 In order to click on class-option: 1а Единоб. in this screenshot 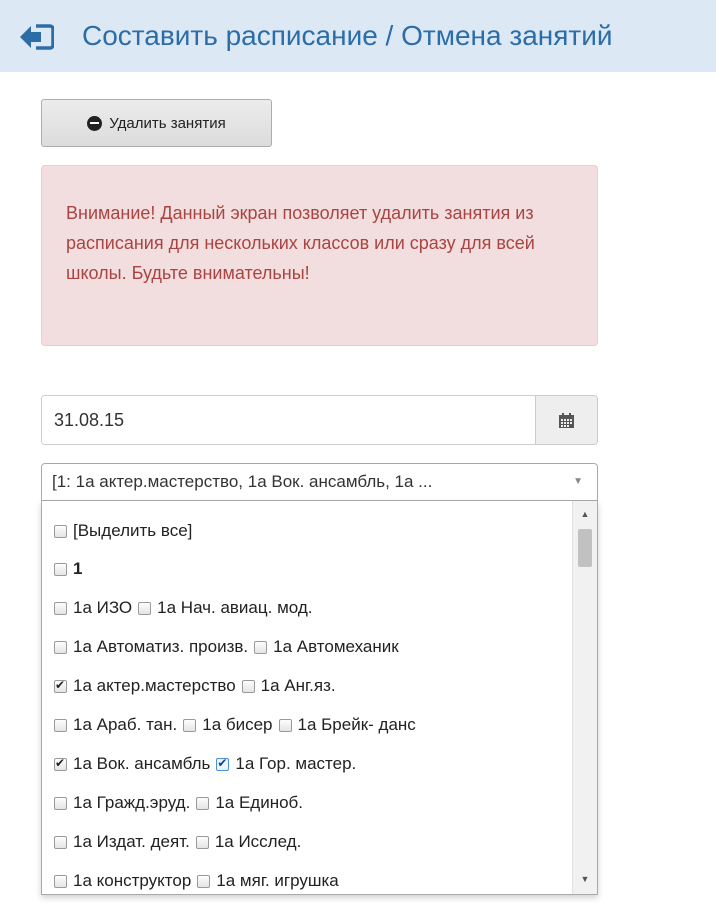, I will do `click(249, 803)`.